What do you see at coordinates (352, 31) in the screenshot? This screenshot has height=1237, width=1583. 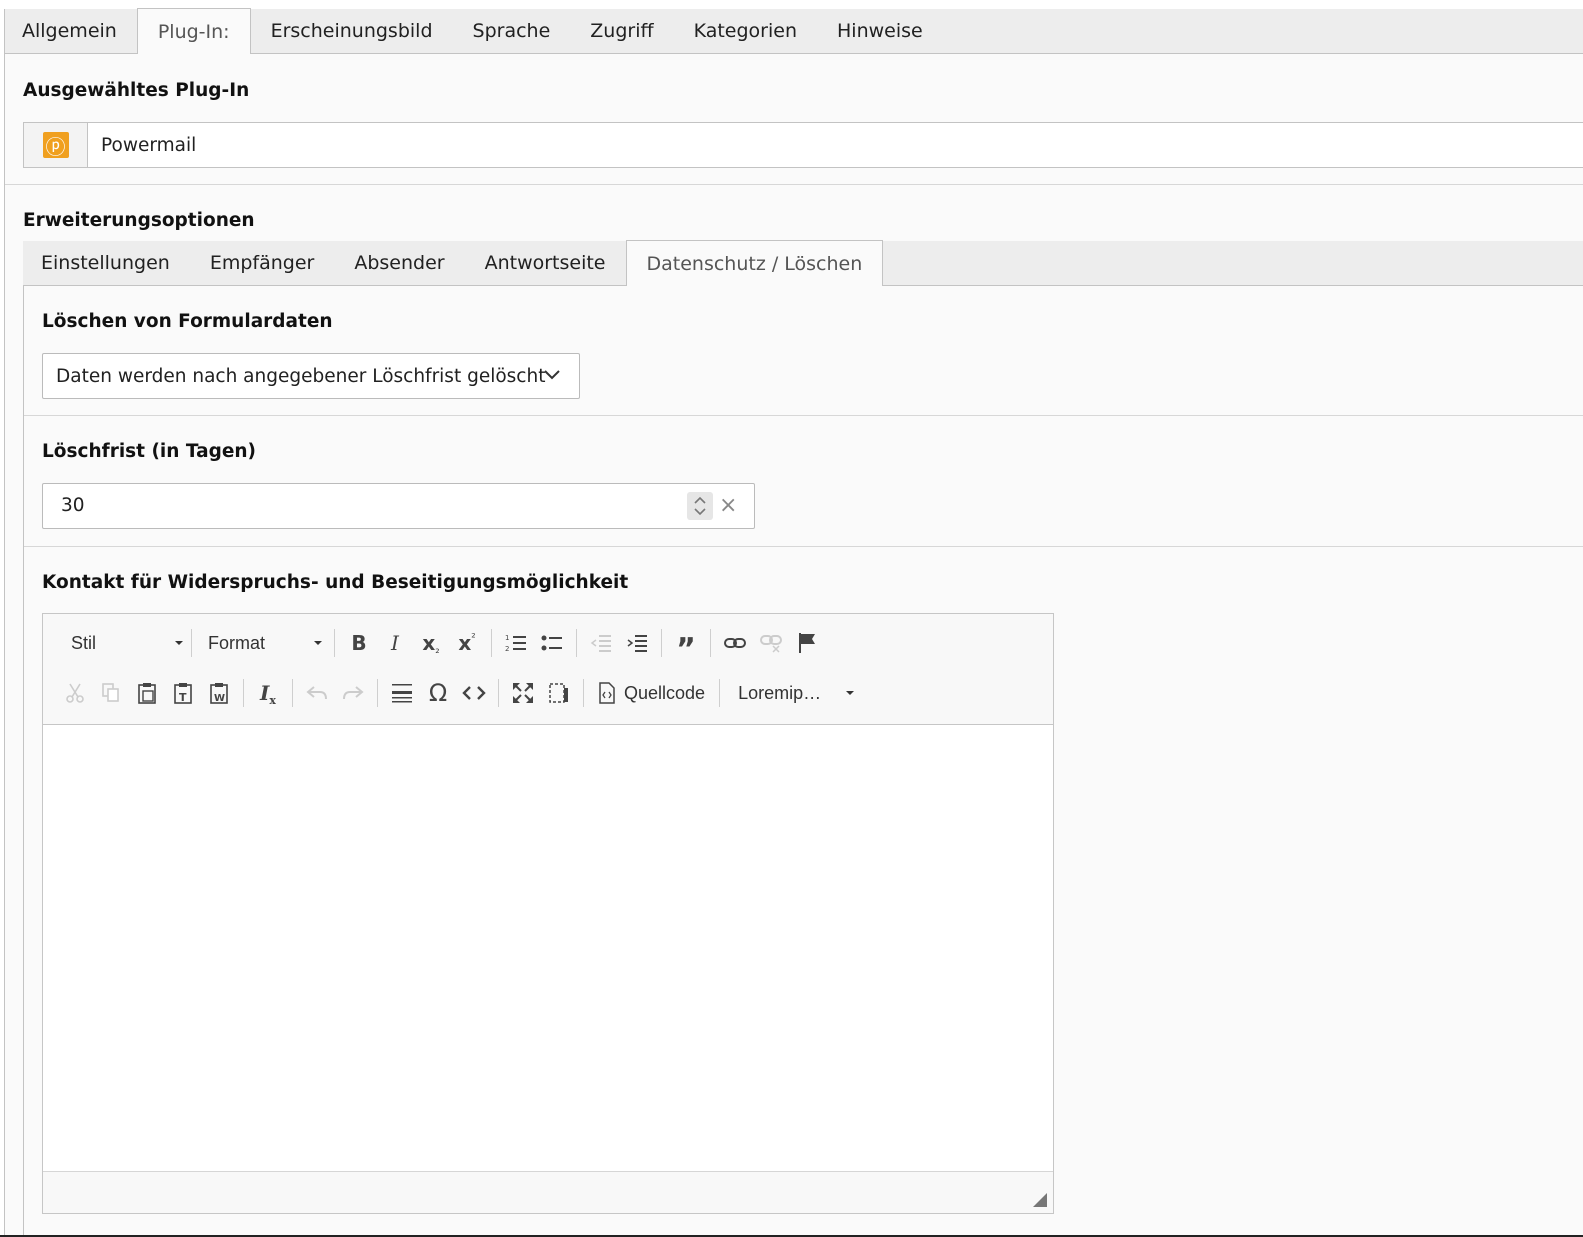 I see `tab-erscheinungsbild: Erscheinungsbild` at bounding box center [352, 31].